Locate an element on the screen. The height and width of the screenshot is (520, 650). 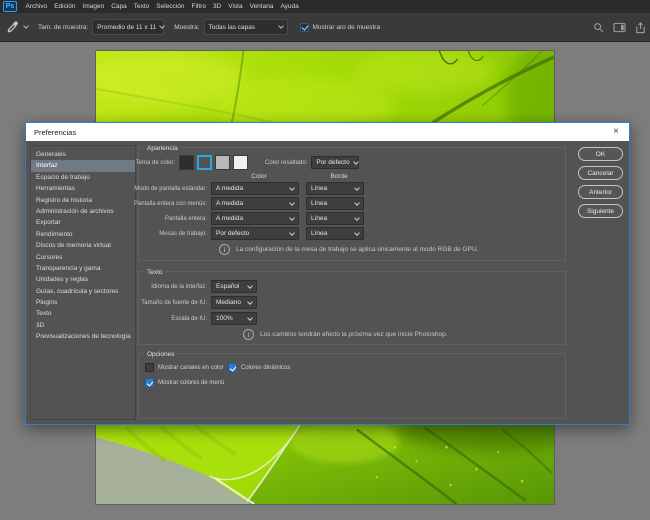
eyedropper-icon is located at coordinates (12, 27).